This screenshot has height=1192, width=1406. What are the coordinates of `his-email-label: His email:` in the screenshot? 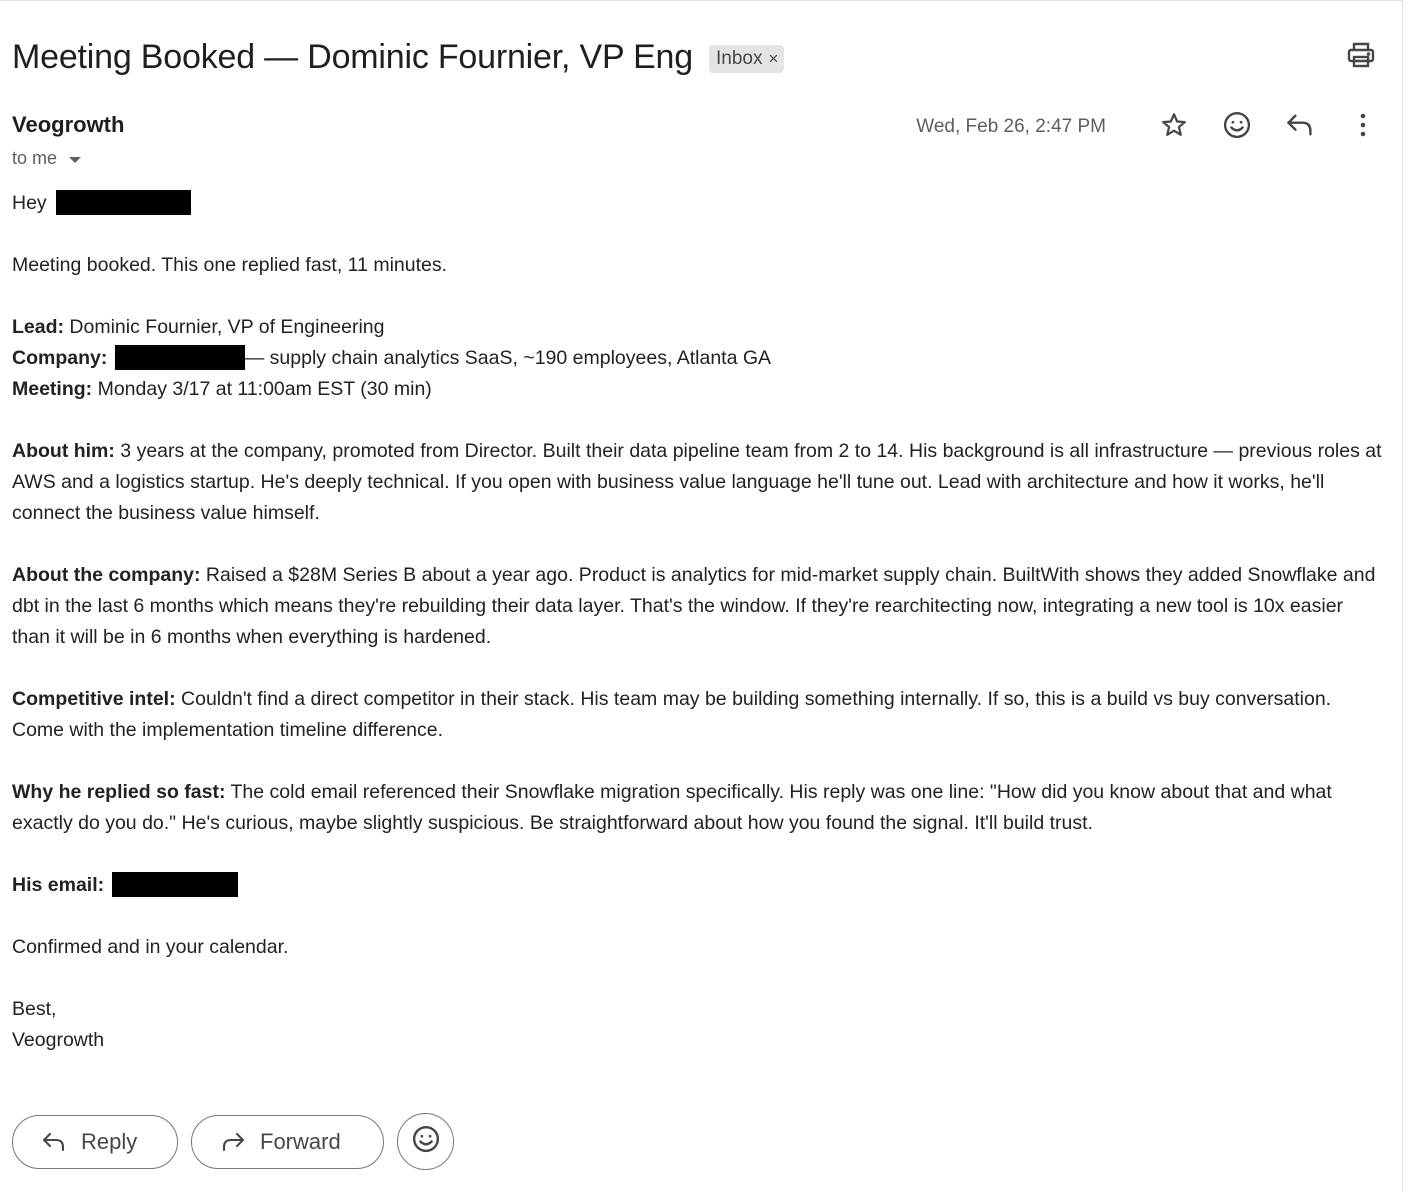 It's located at (58, 885).